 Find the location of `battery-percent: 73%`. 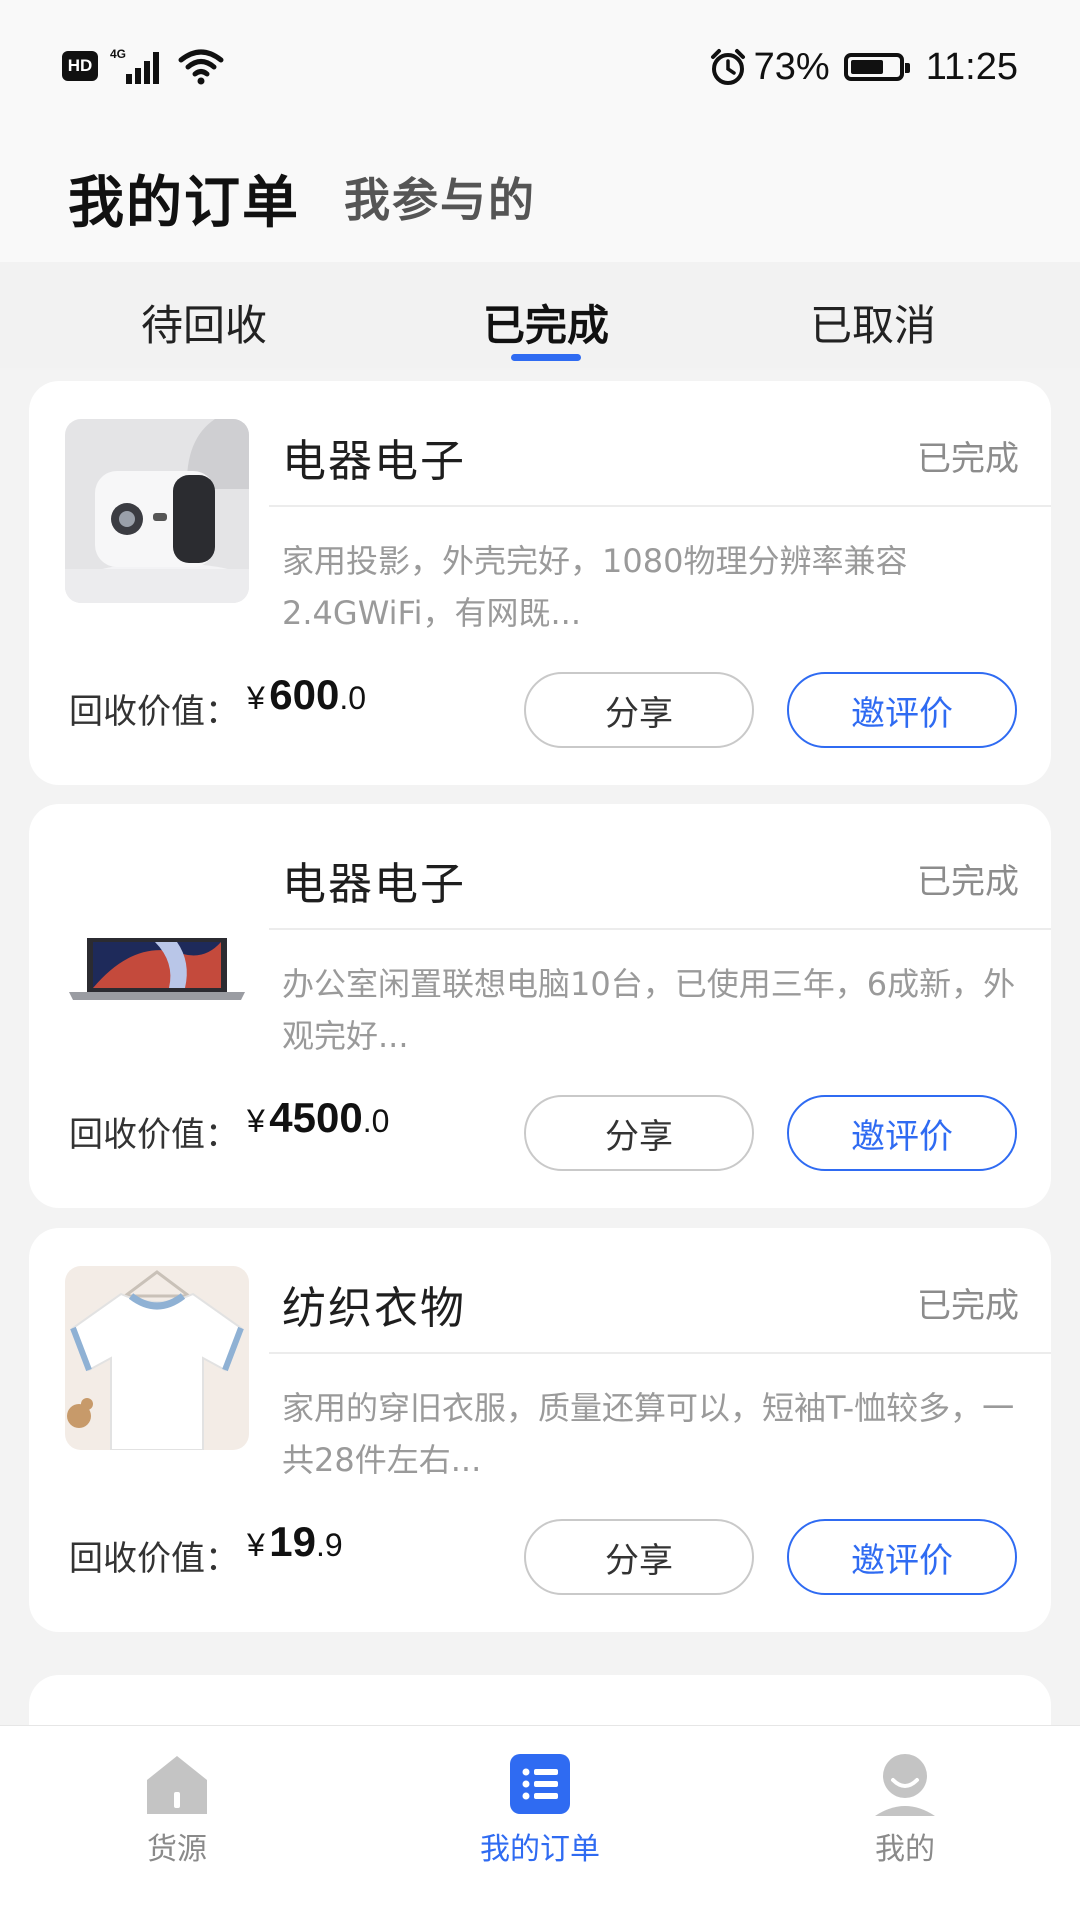

battery-percent: 73% is located at coordinates (791, 66).